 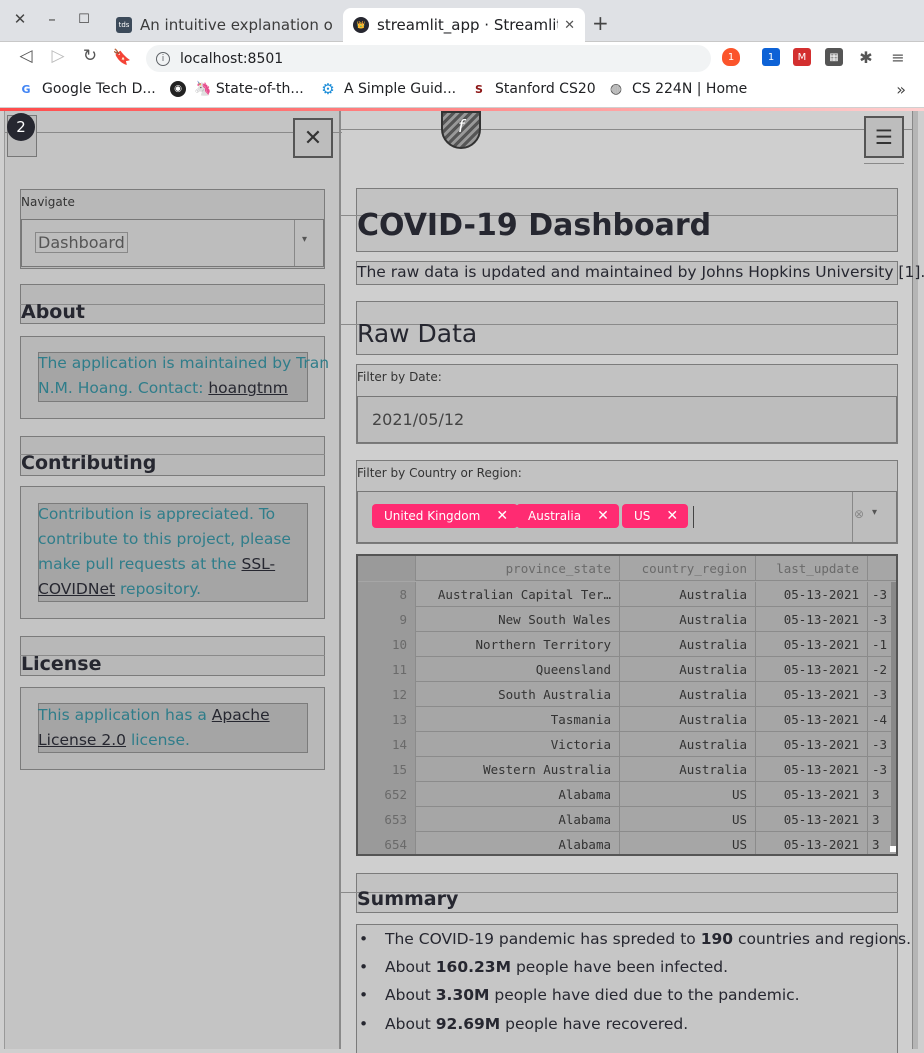 I want to click on hamburger-menu-button: ☰, so click(x=884, y=137).